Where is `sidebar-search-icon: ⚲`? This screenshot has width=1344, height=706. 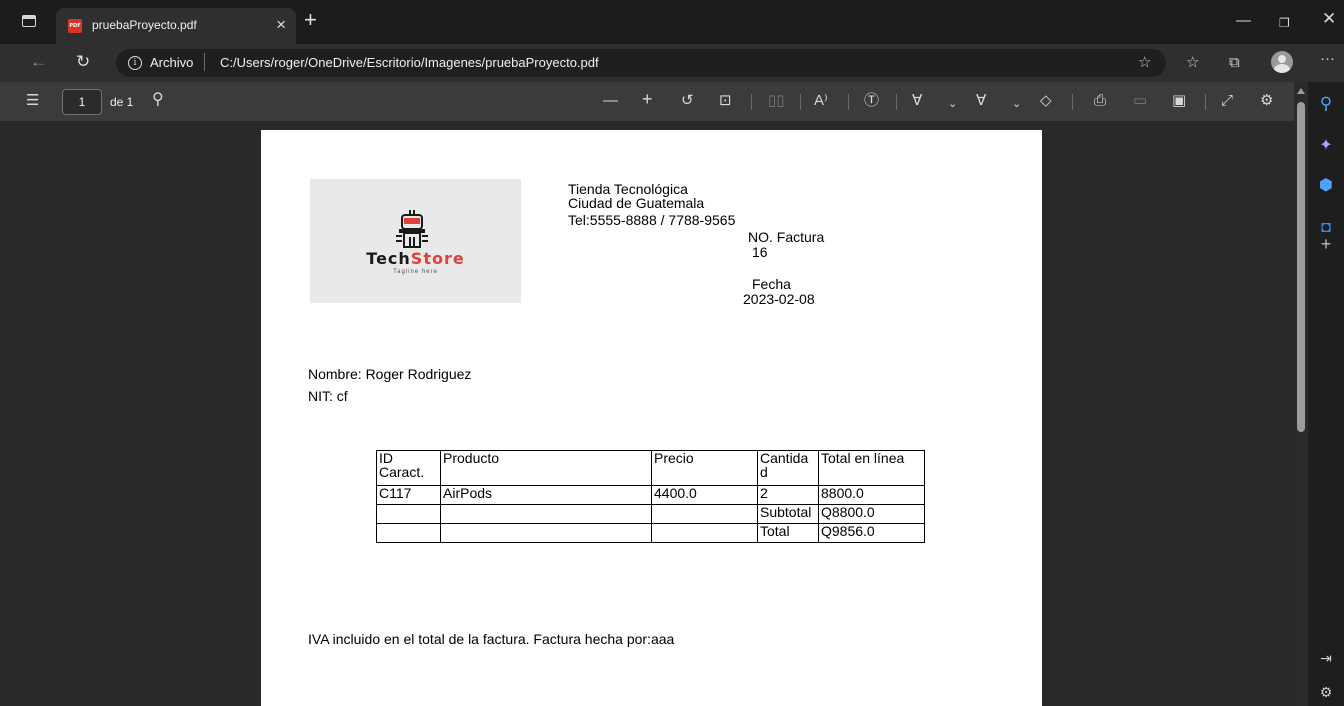
sidebar-search-icon: ⚲ is located at coordinates (1326, 104).